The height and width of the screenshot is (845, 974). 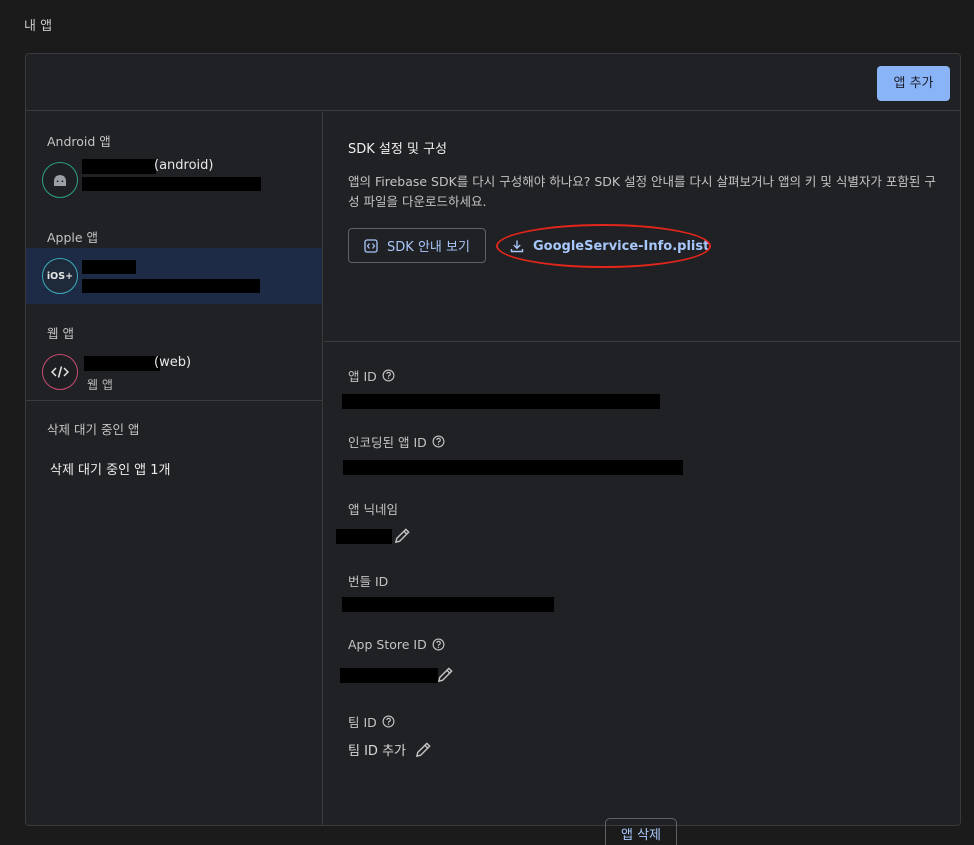 I want to click on nickname-label-text: 앱 닉네임, so click(x=373, y=509).